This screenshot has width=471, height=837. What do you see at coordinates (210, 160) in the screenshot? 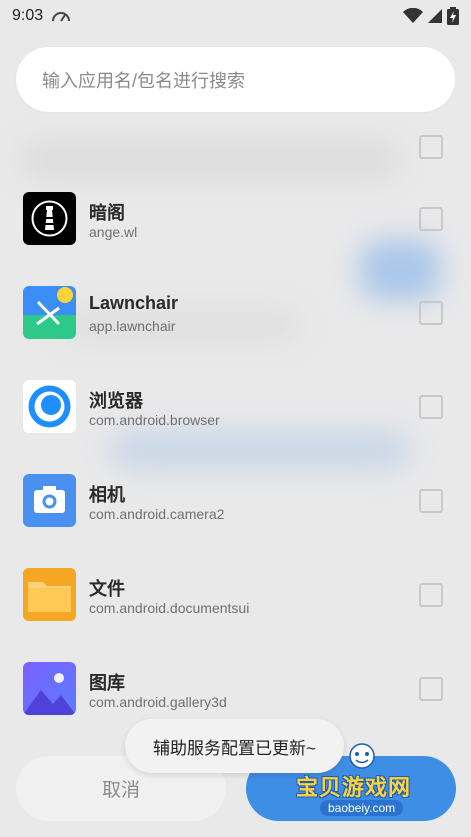
I see `background-blob` at bounding box center [210, 160].